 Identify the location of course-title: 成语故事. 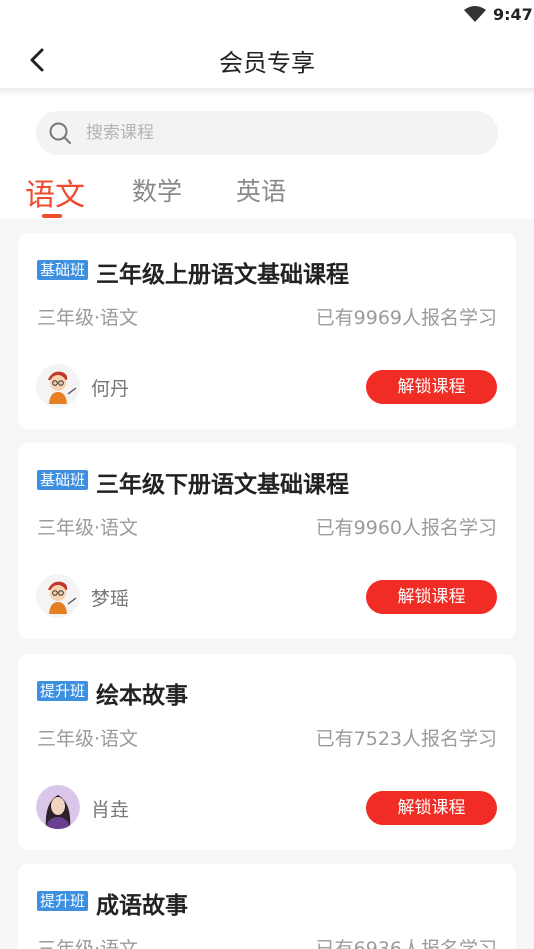
(142, 906).